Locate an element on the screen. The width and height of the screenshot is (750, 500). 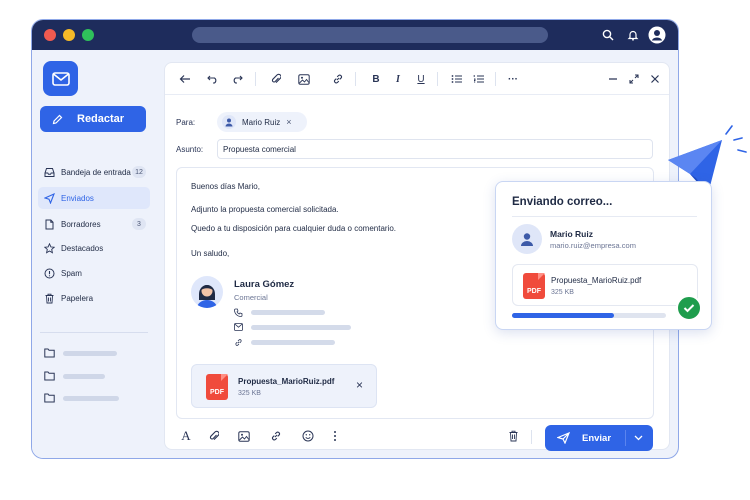
send-progress-bar is located at coordinates (589, 315).